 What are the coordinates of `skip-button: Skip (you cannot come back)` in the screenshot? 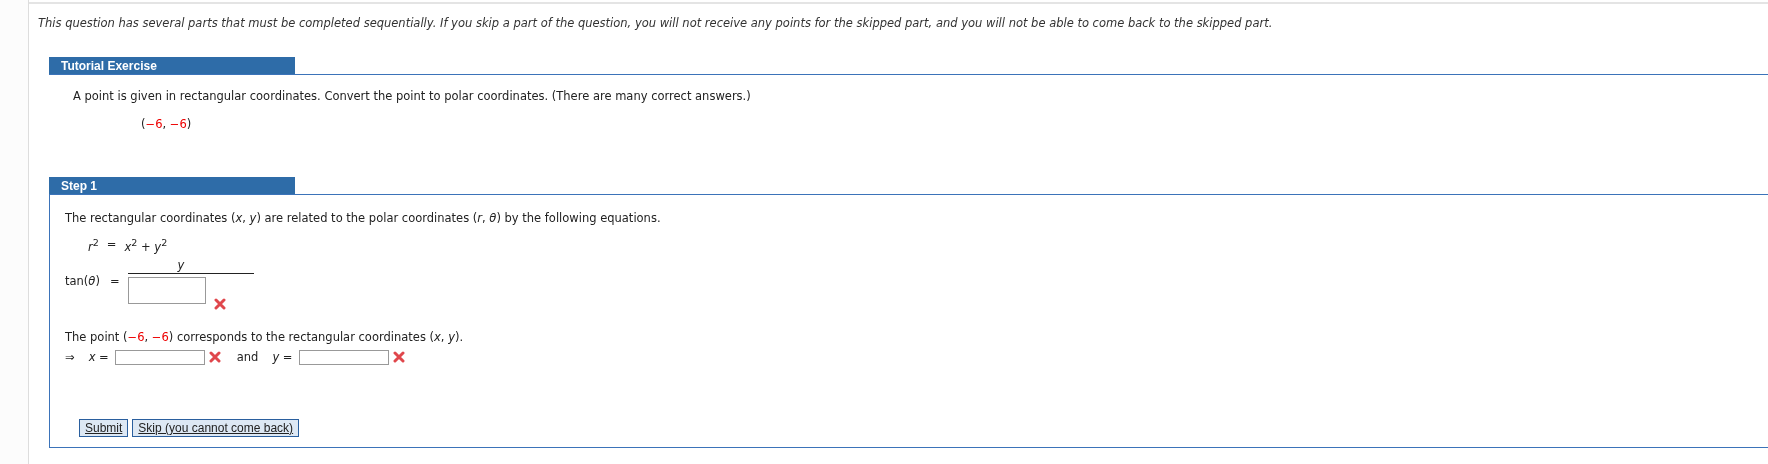 It's located at (216, 427).